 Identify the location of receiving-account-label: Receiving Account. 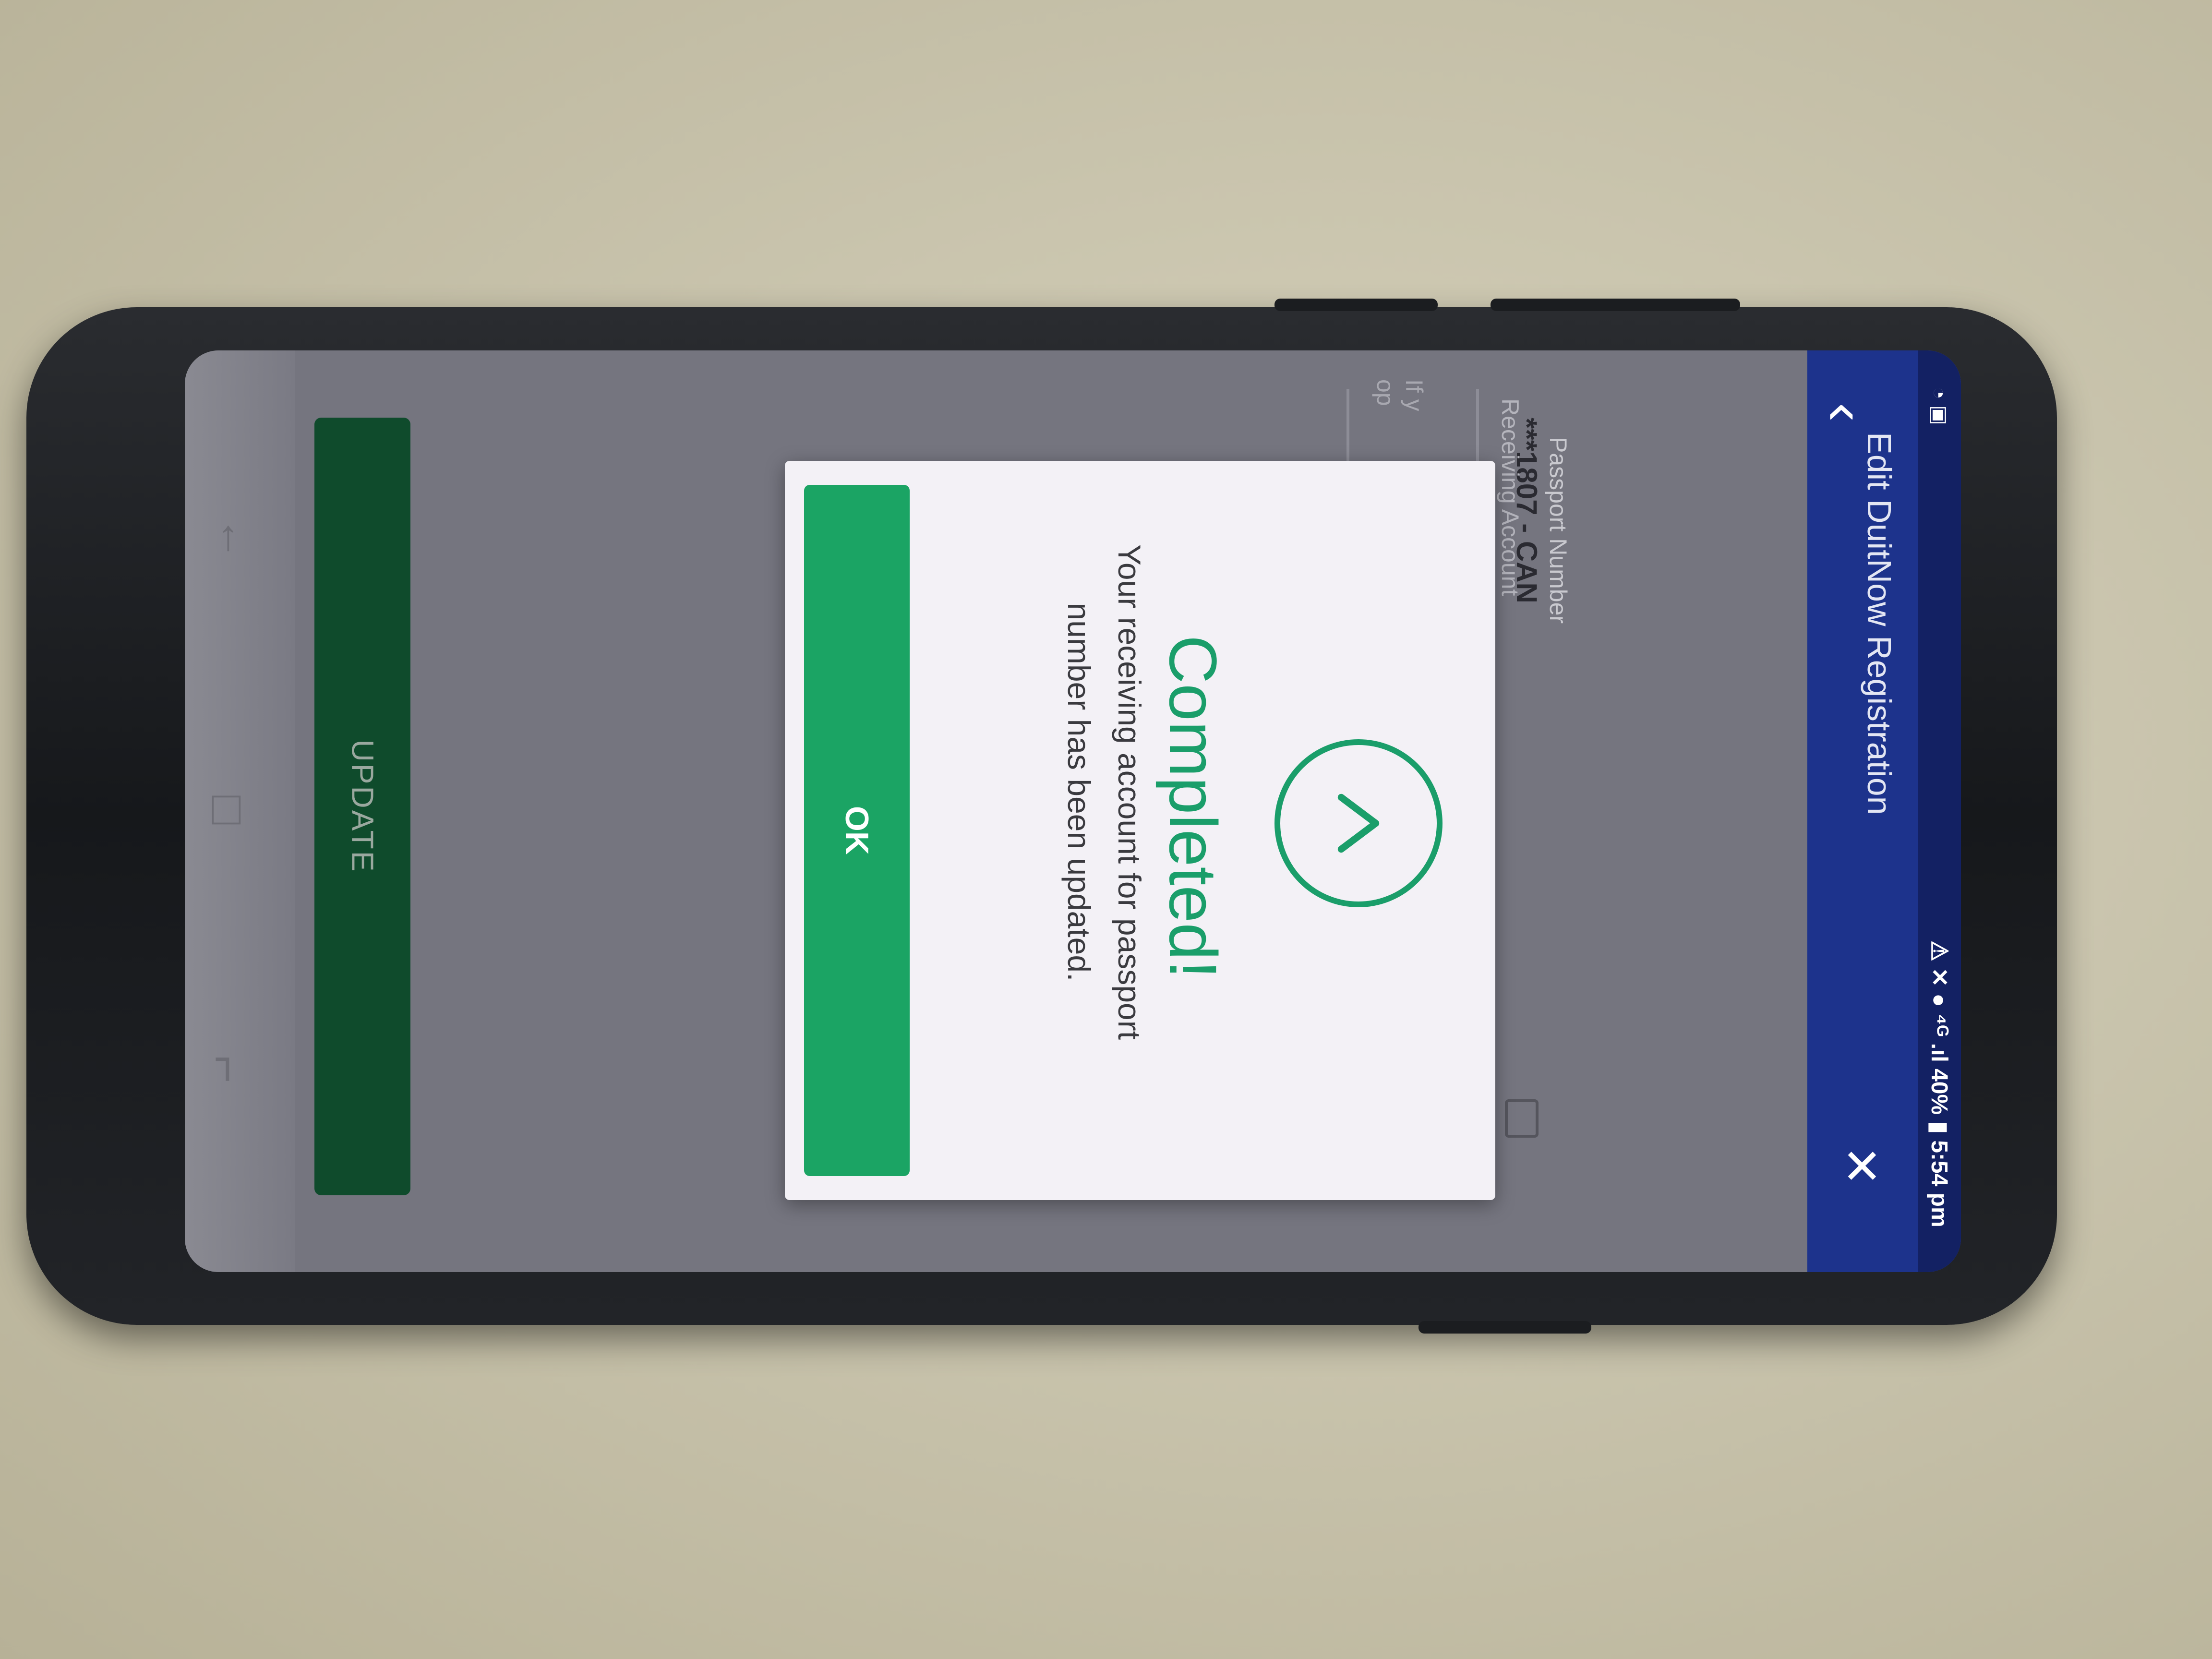
(1510, 497).